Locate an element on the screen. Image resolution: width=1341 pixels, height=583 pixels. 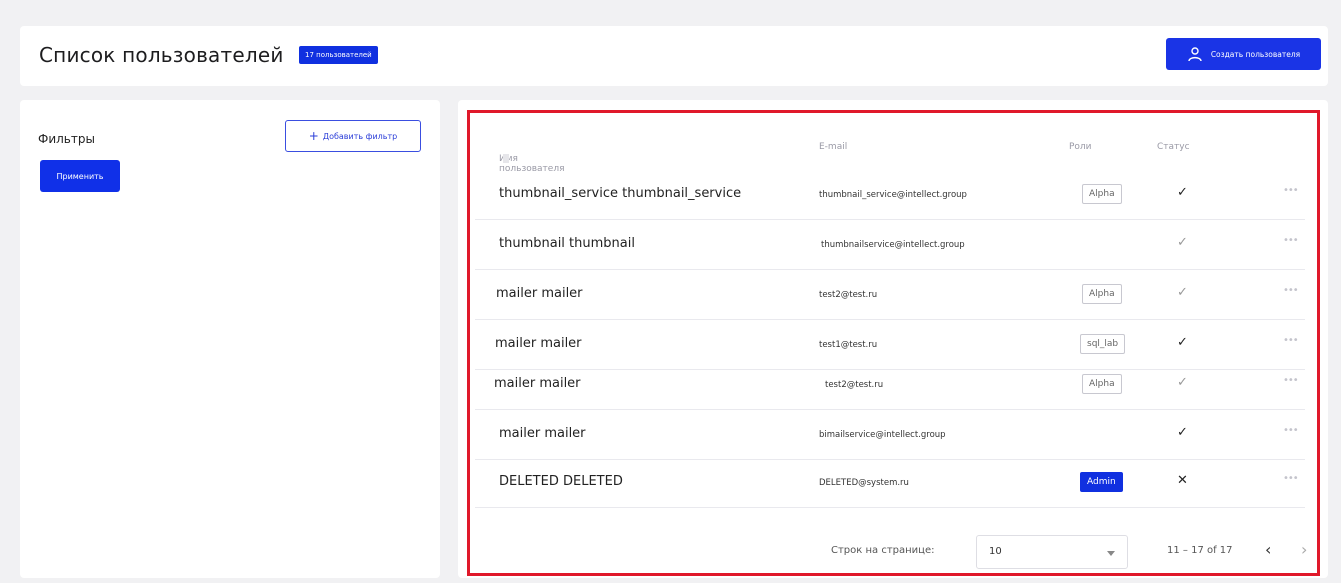
chevron-down-icon is located at coordinates (1111, 553).